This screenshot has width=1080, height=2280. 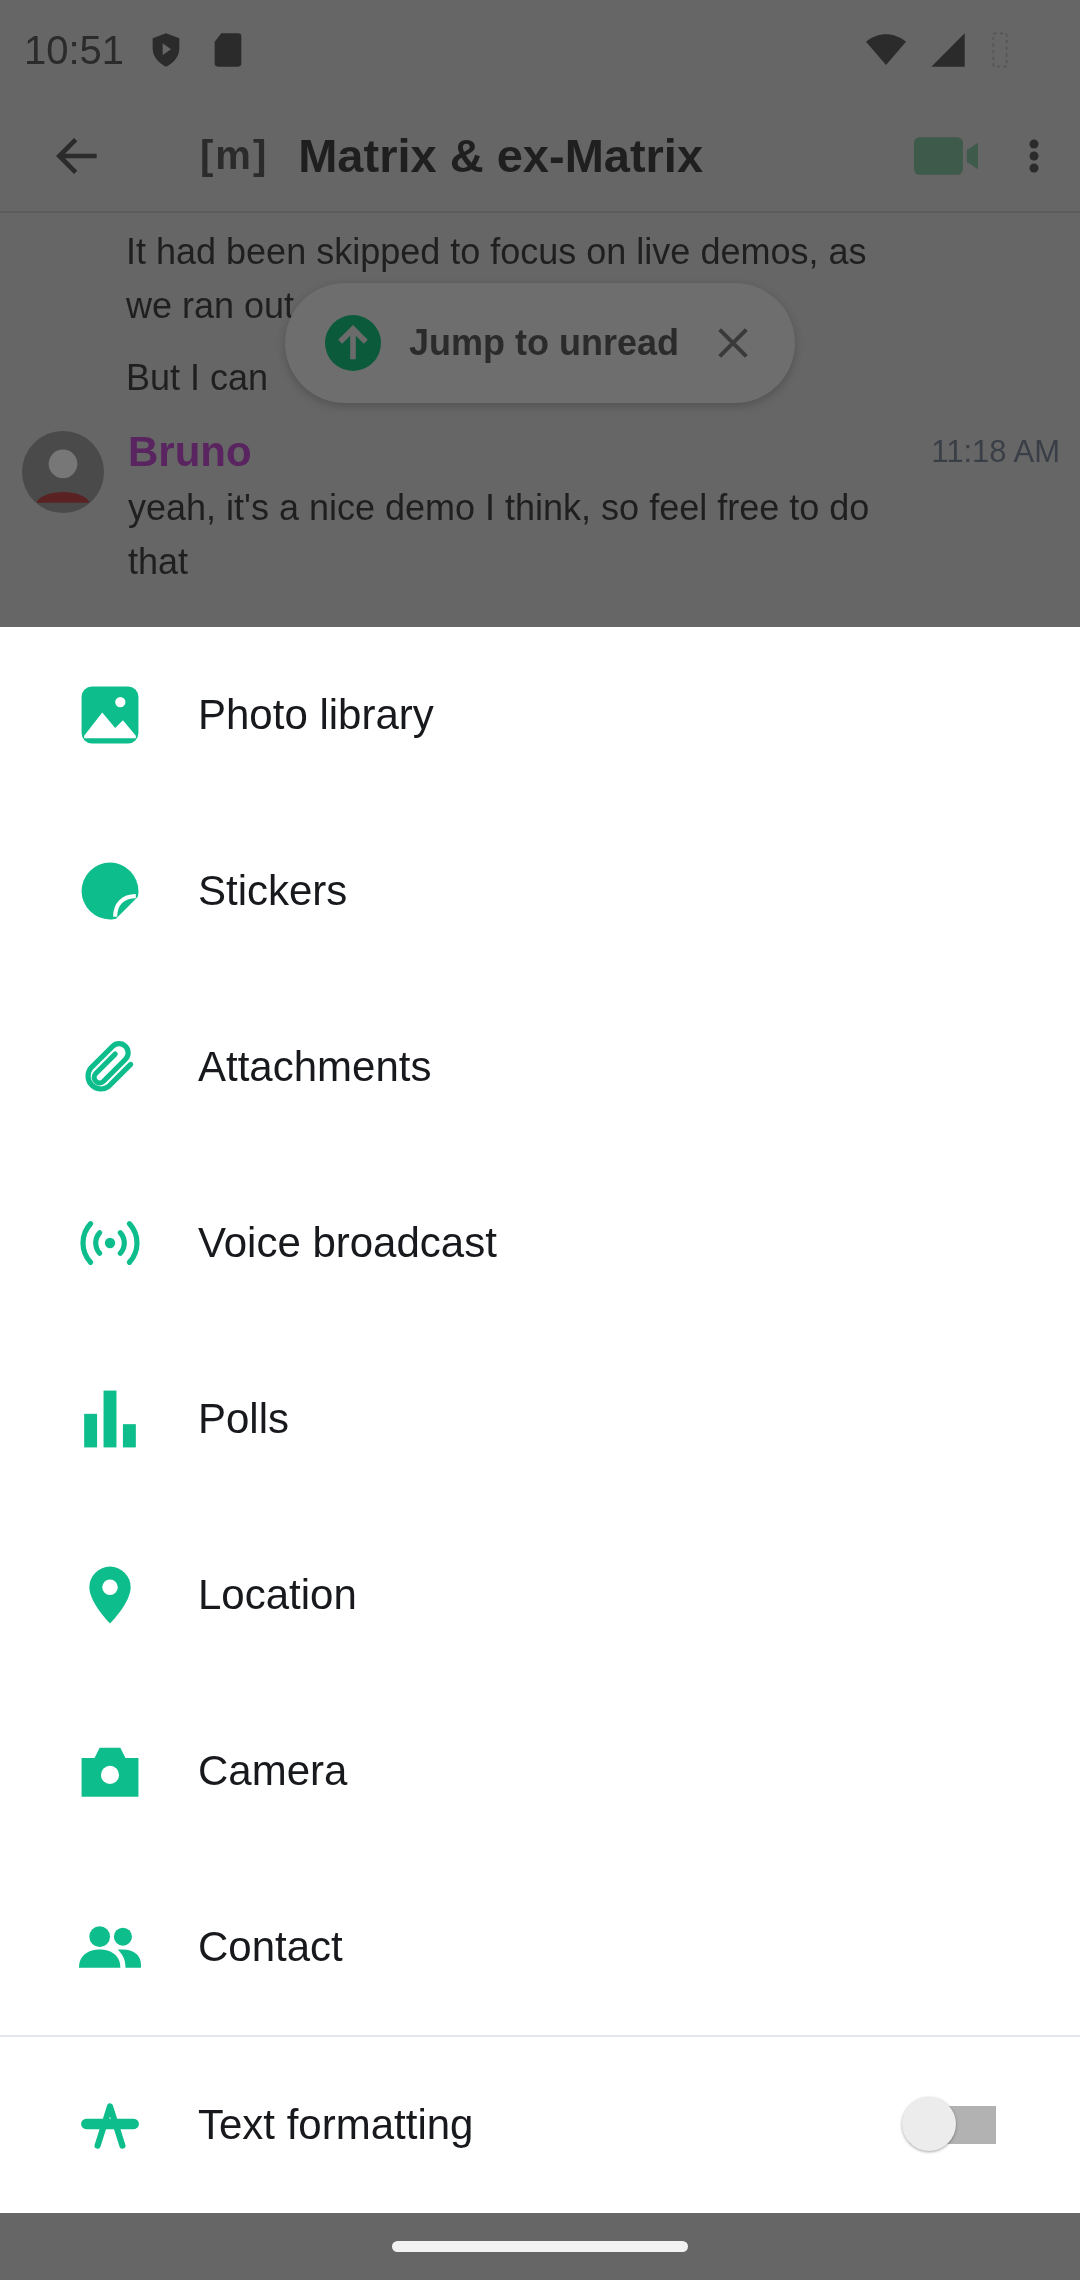 What do you see at coordinates (110, 715) in the screenshot?
I see `image-icon` at bounding box center [110, 715].